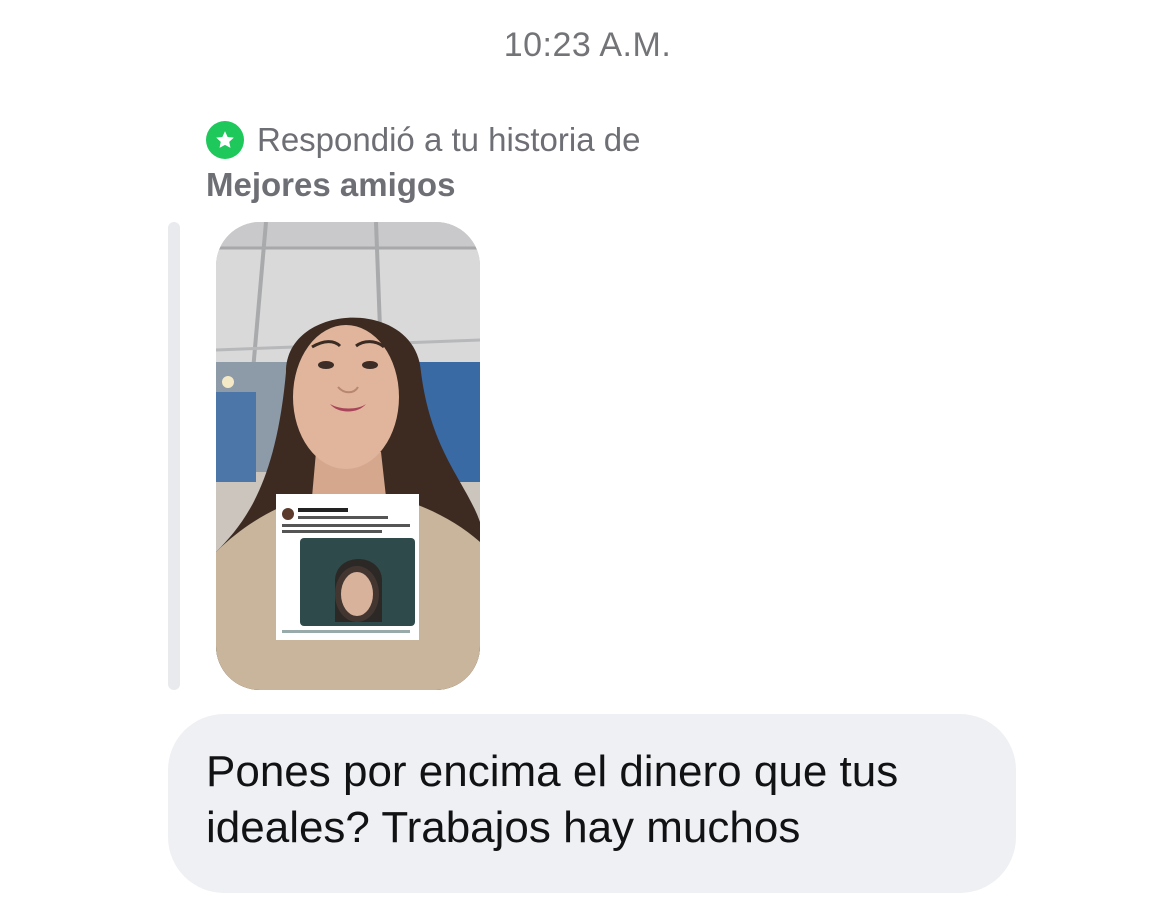 The width and height of the screenshot is (1175, 916). What do you see at coordinates (587, 45) in the screenshot?
I see `message-timestamp: 10:23 A.M.` at bounding box center [587, 45].